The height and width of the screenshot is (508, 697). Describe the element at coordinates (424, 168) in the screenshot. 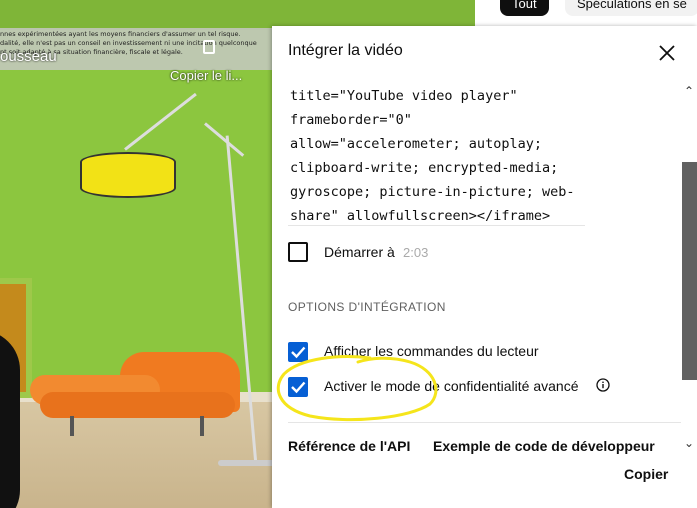

I see `code-line: clipboard-write; encrypted-media;` at that location.